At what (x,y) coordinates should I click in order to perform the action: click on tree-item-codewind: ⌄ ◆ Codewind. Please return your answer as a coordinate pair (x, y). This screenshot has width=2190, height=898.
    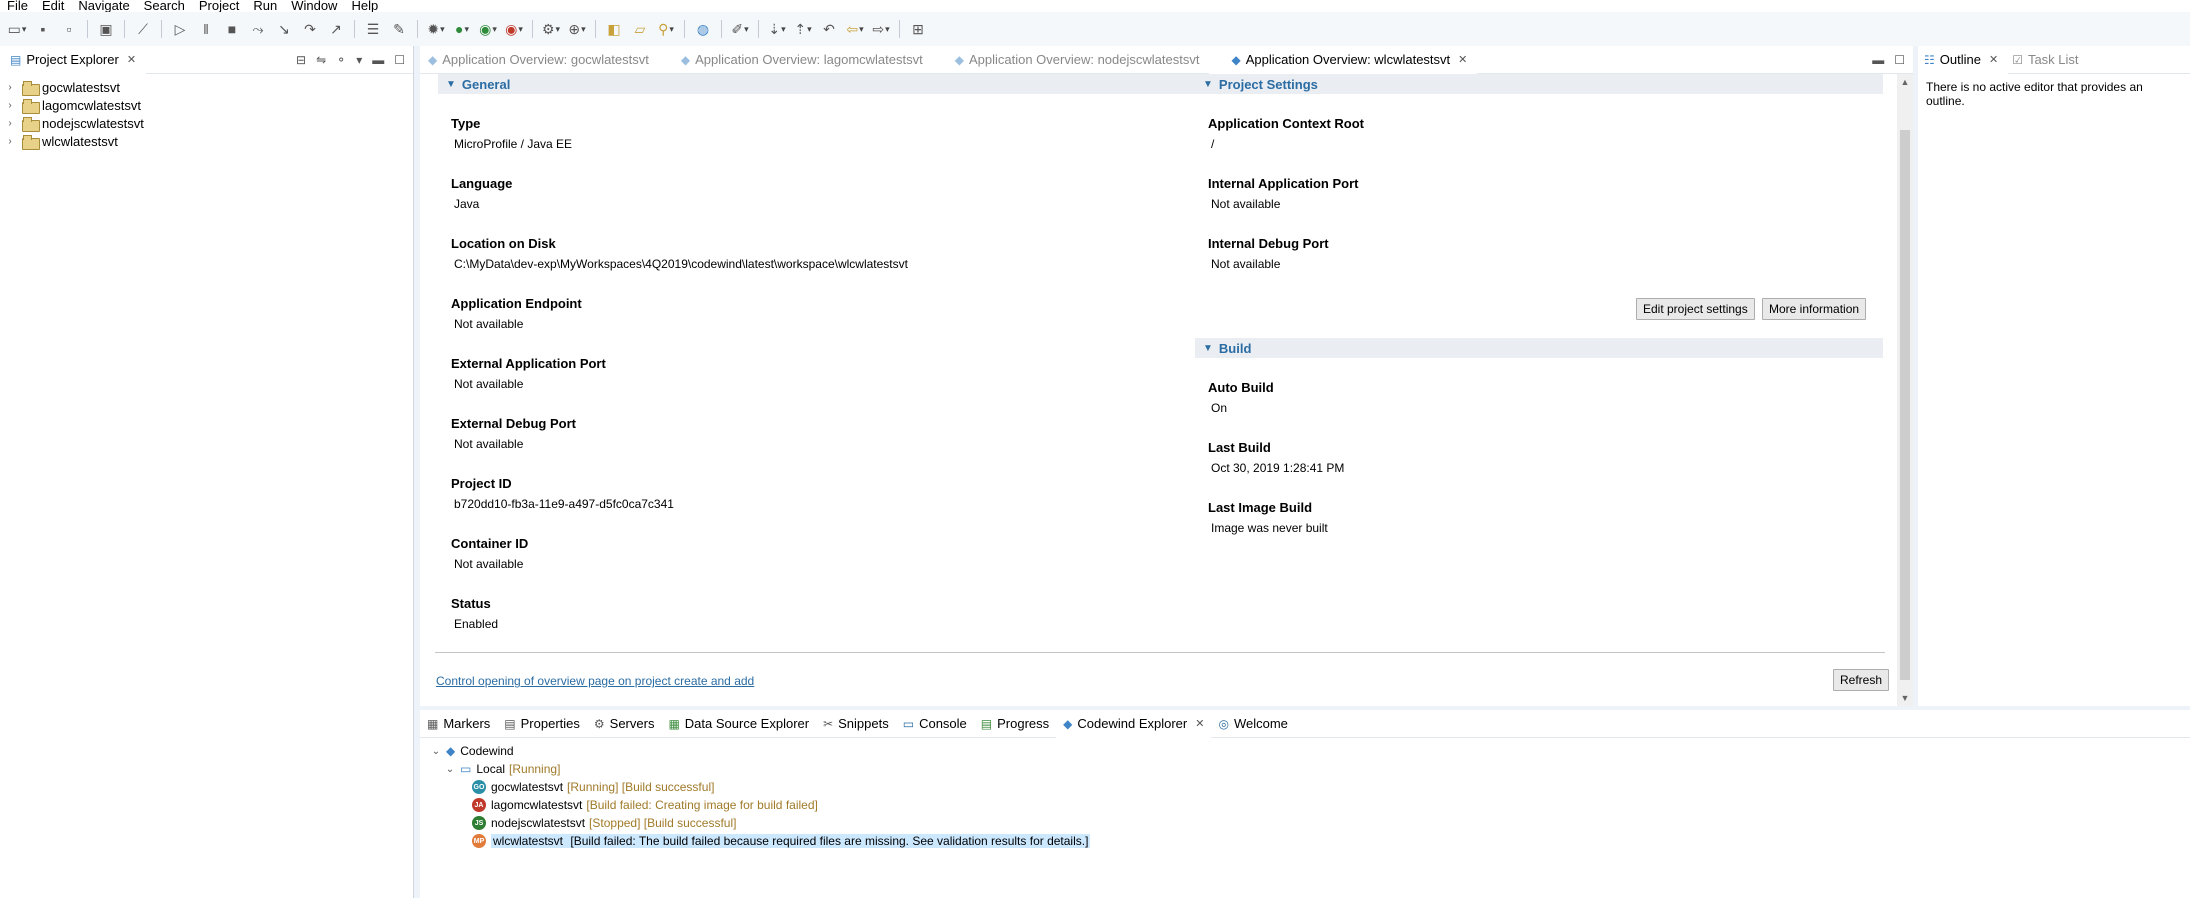
    Looking at the image, I should click on (1310, 751).